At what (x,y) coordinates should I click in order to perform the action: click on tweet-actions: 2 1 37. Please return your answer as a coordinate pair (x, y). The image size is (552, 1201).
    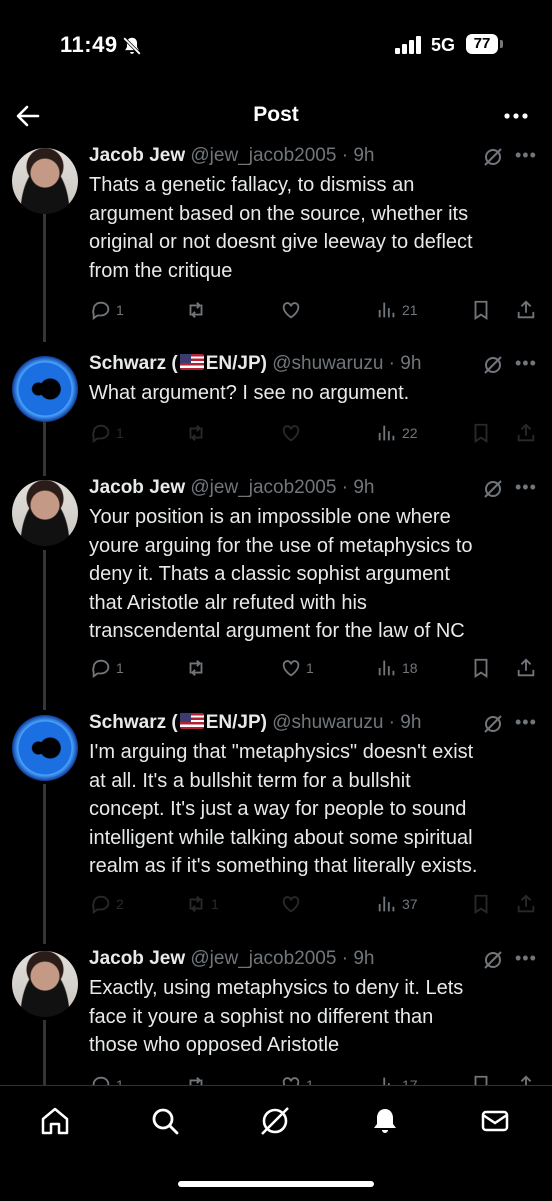
    Looking at the image, I should click on (276, 904).